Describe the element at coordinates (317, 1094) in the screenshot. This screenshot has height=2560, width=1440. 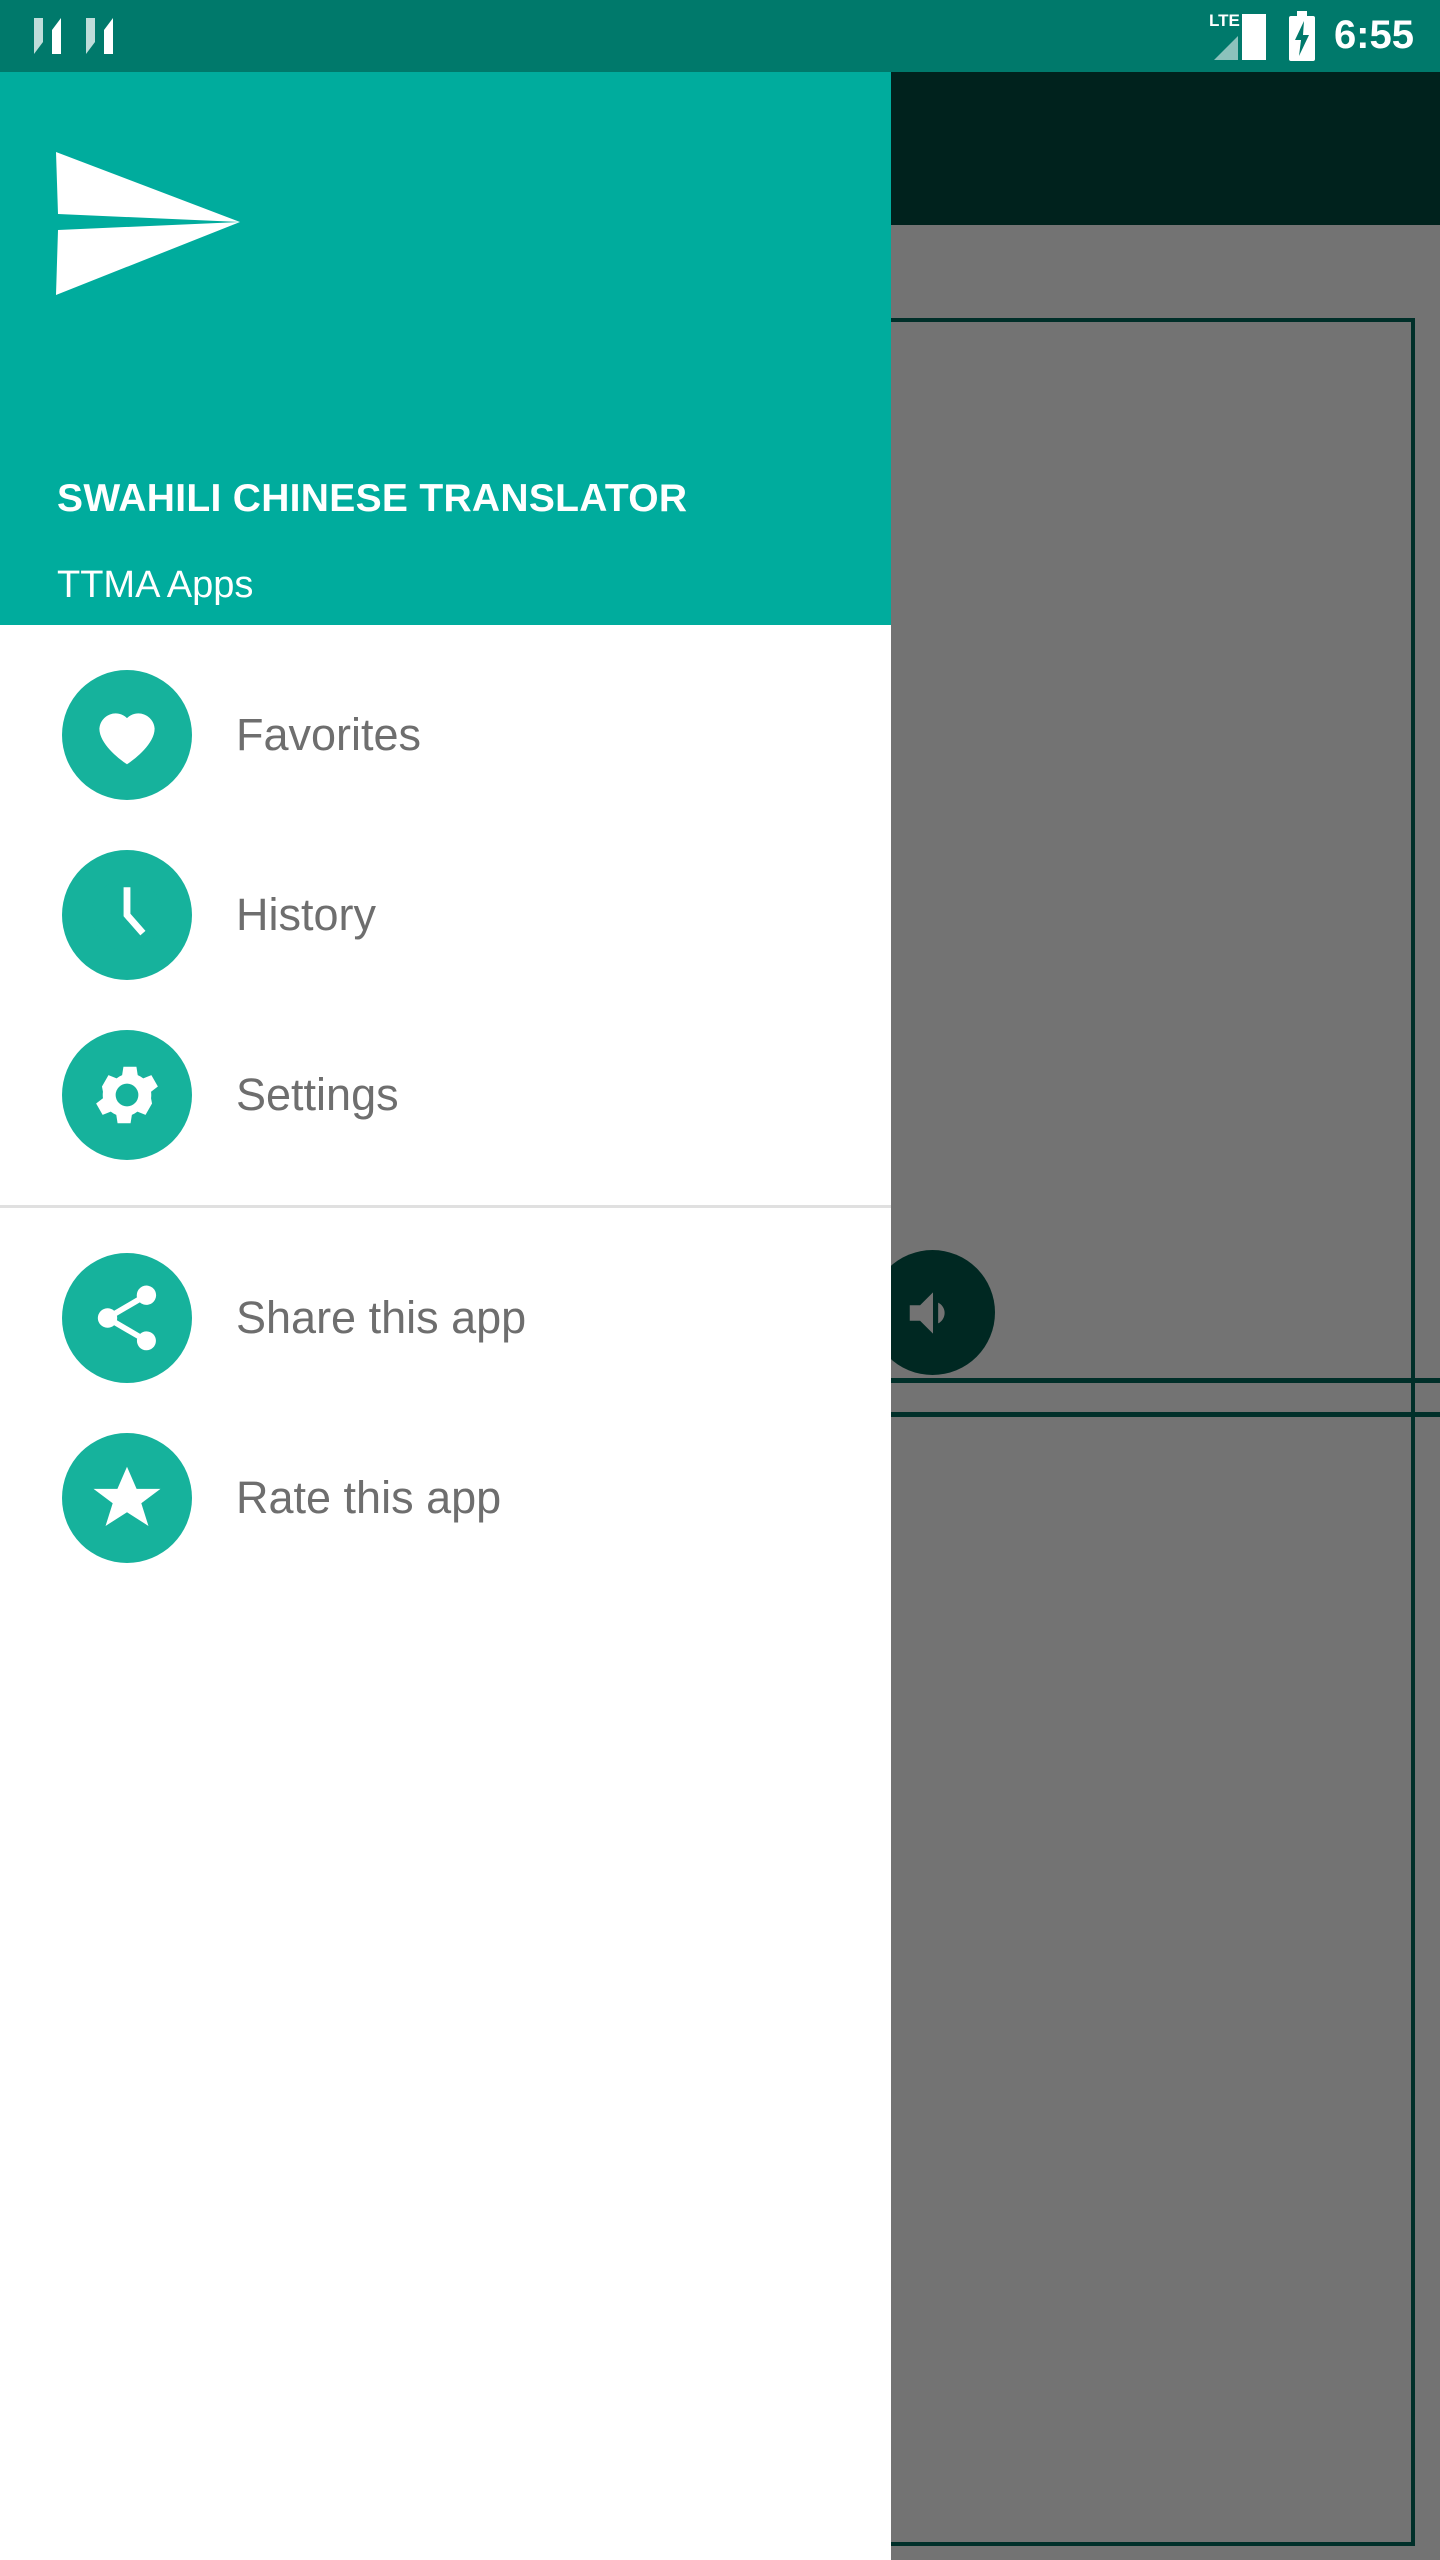
I see `drawer-item-label: Settings` at that location.